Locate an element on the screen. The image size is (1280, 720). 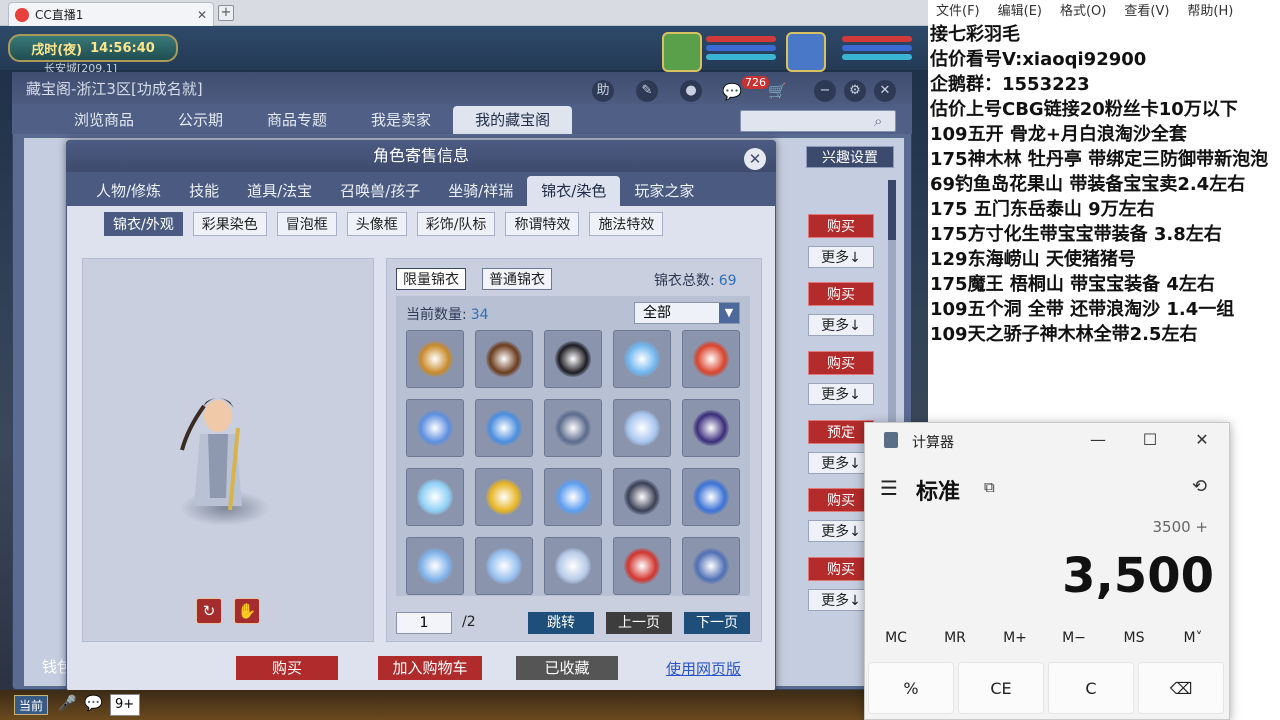
pose-icon: ✋ is located at coordinates (247, 611).